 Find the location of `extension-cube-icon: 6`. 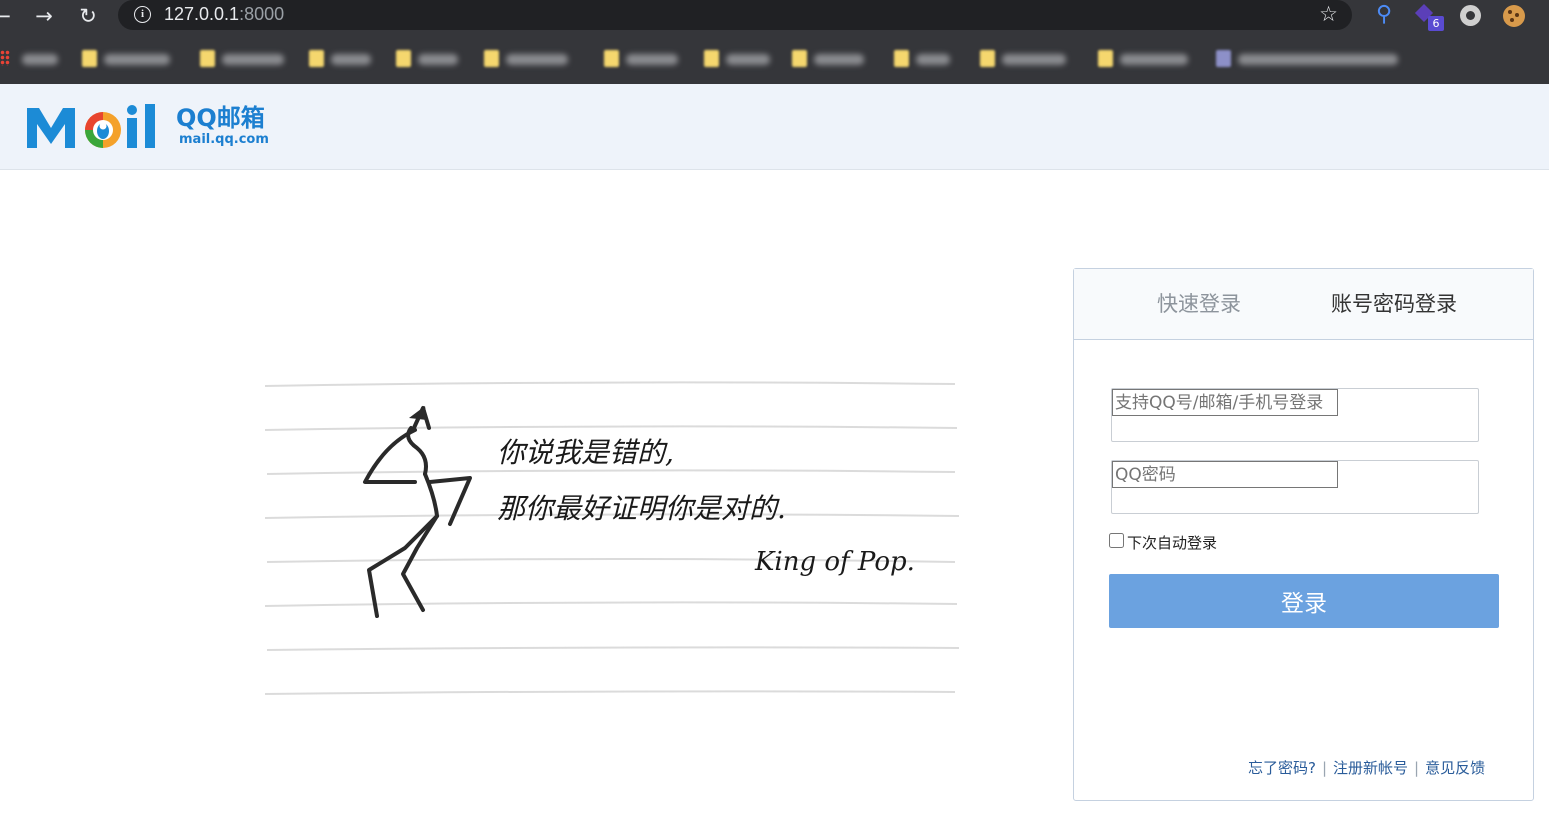

extension-cube-icon: 6 is located at coordinates (1429, 17).